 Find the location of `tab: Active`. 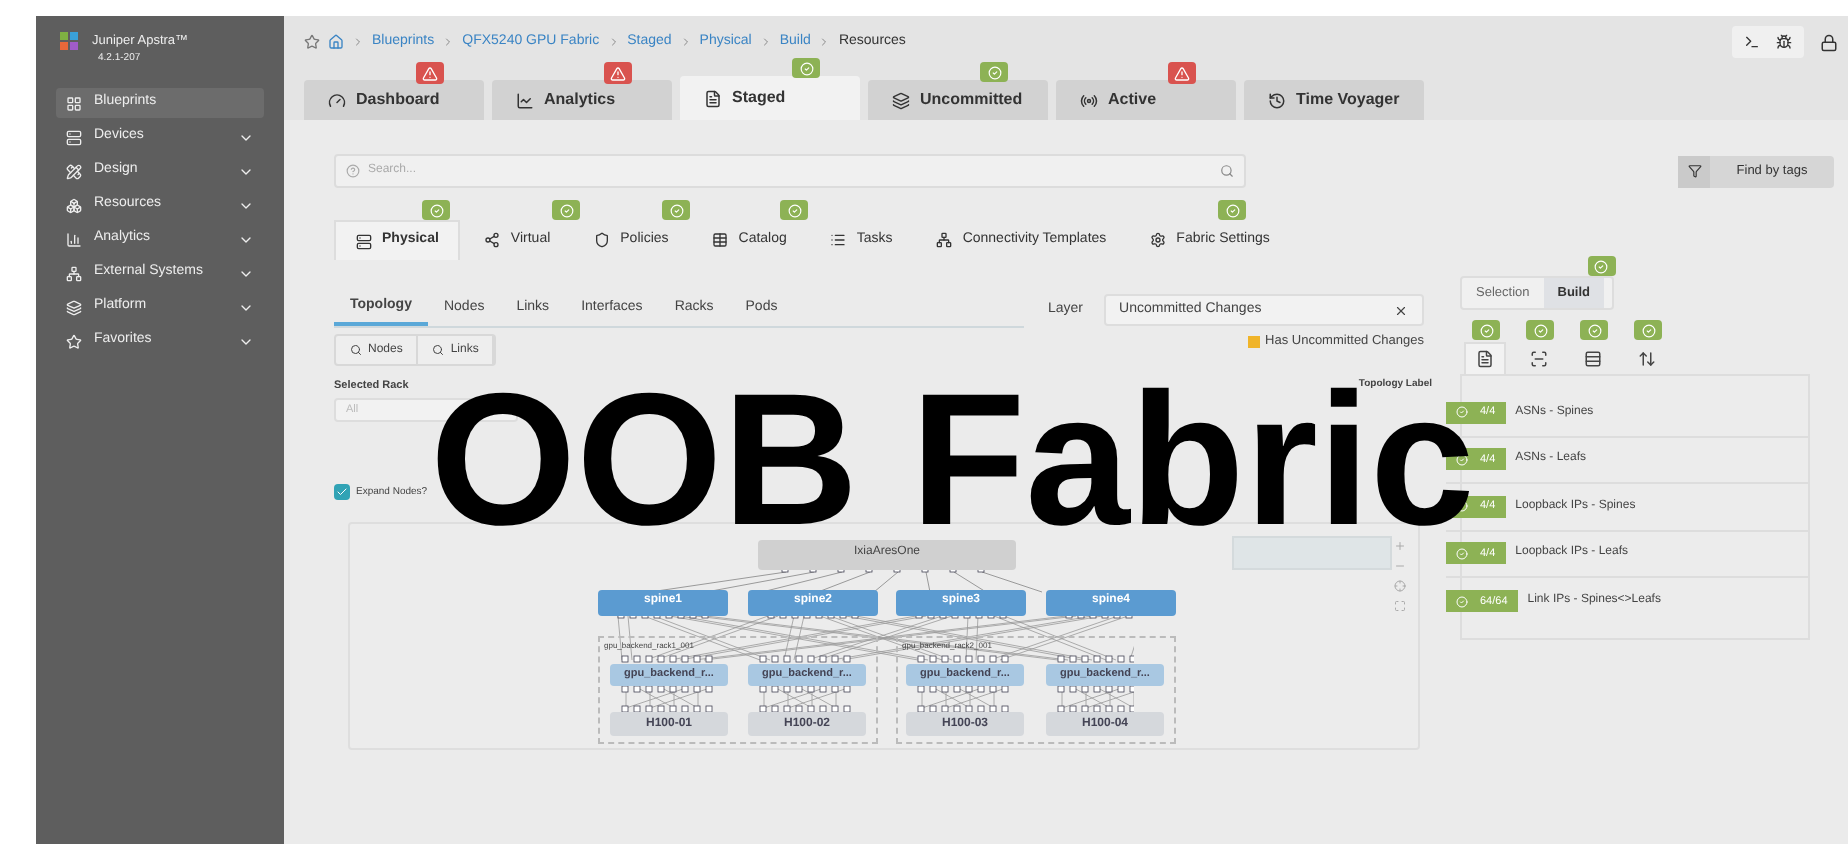

tab: Active is located at coordinates (1146, 100).